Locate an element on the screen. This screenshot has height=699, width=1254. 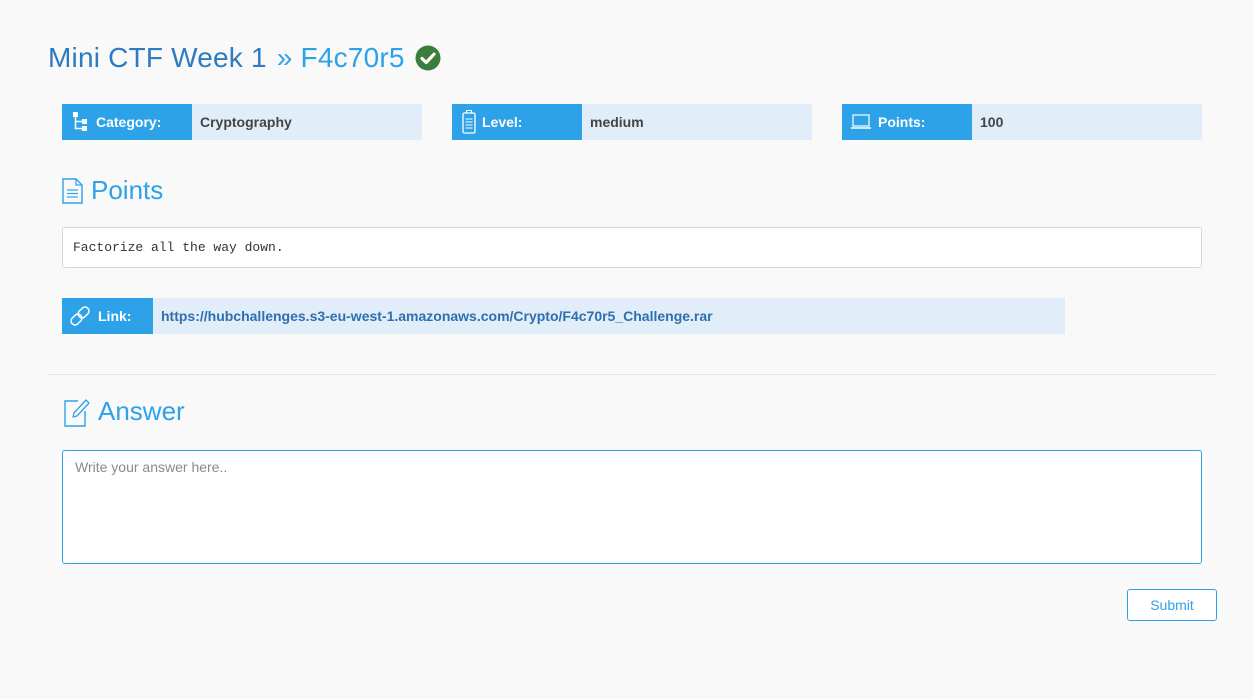
answer-heading-text: Answer is located at coordinates (141, 411).